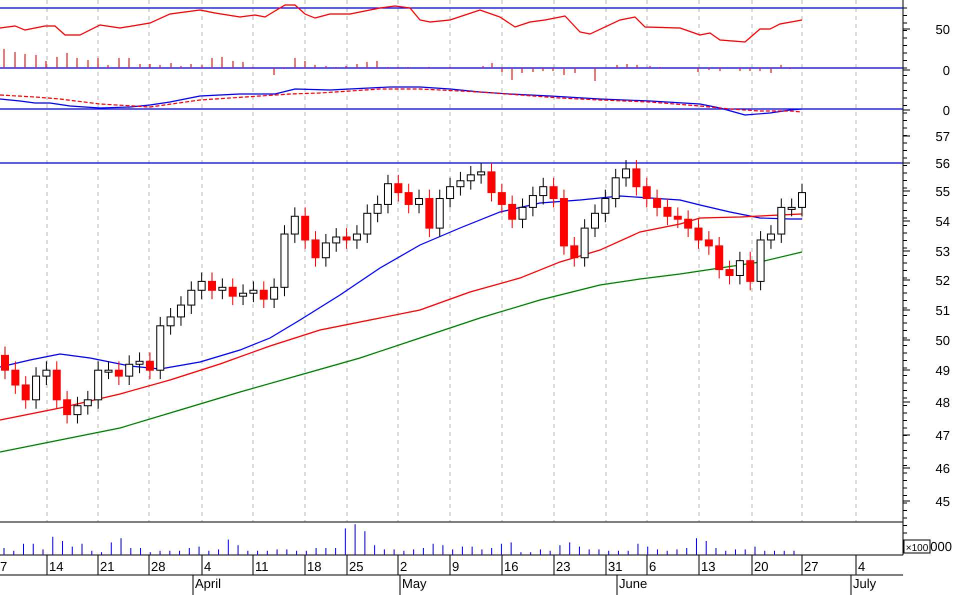 The width and height of the screenshot is (956, 595). What do you see at coordinates (511, 566) in the screenshot?
I see `date-label: 16` at bounding box center [511, 566].